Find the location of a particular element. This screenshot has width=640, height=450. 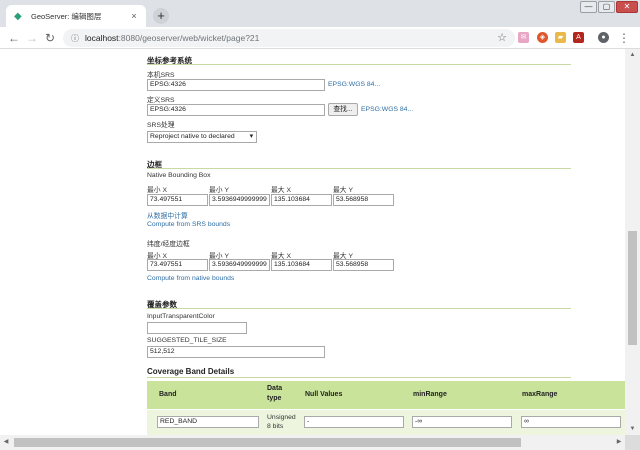

minimize-button: — is located at coordinates (588, 7).